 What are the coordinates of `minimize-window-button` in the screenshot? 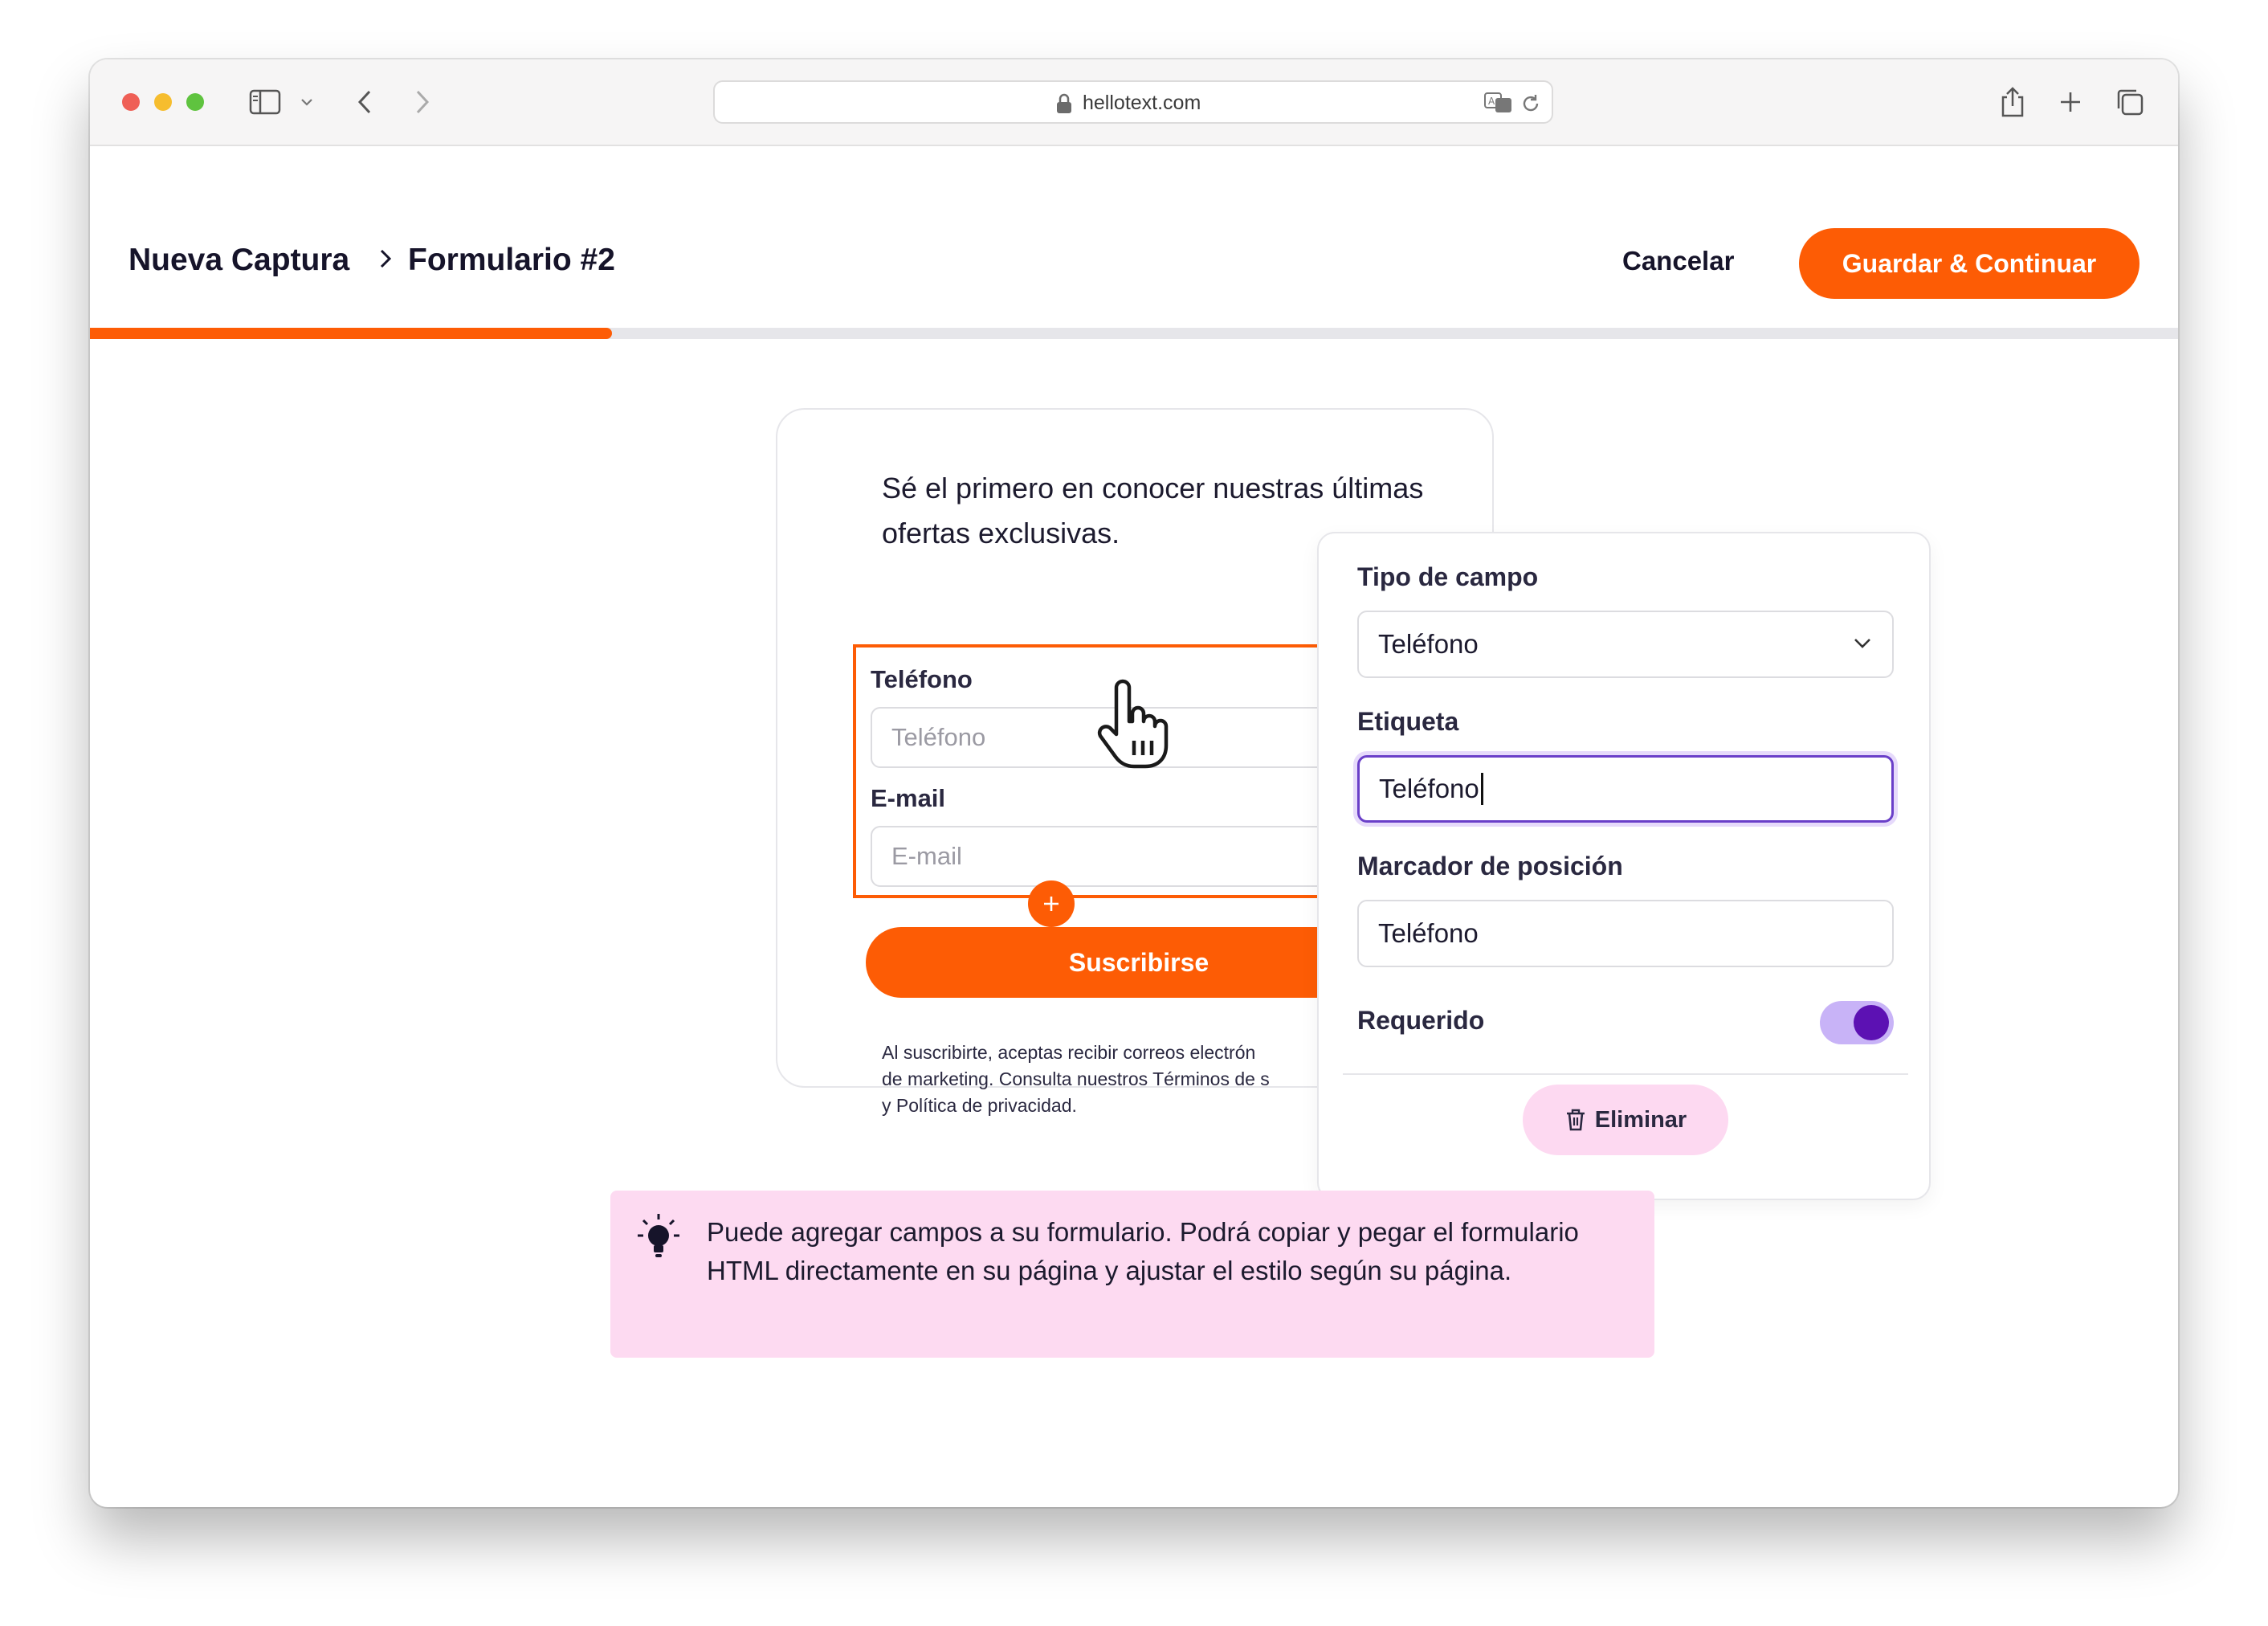 It's located at (163, 102).